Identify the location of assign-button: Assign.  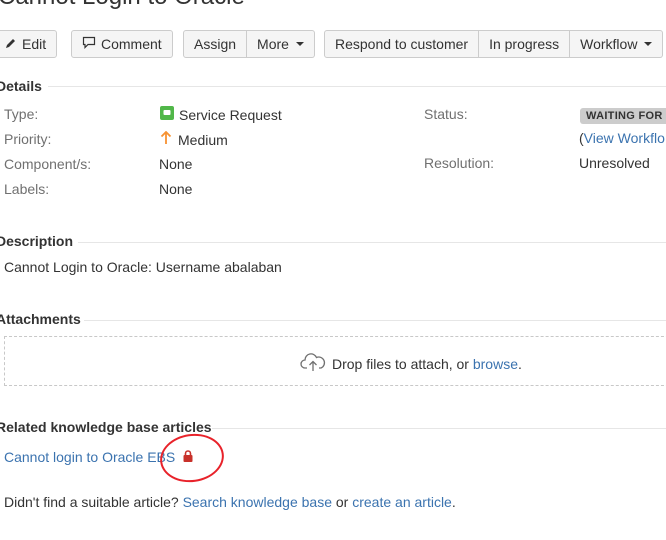
(215, 44).